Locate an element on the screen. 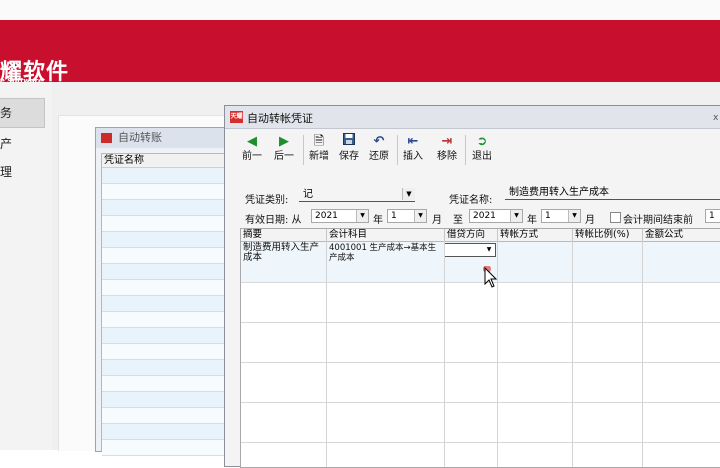 The image size is (720, 468). grid-header: 摘要 会计科目 借贷方向 转帐方式 转帐比例(%) 金额公式 is located at coordinates (480, 235).